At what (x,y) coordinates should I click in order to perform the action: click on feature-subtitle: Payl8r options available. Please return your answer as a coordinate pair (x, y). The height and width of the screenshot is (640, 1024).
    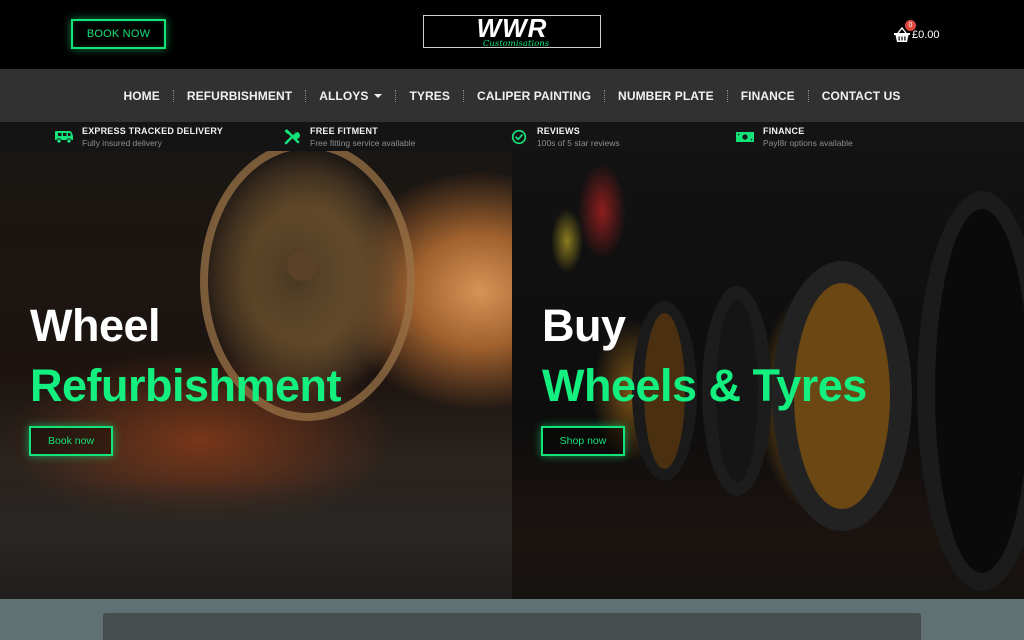
    Looking at the image, I should click on (808, 143).